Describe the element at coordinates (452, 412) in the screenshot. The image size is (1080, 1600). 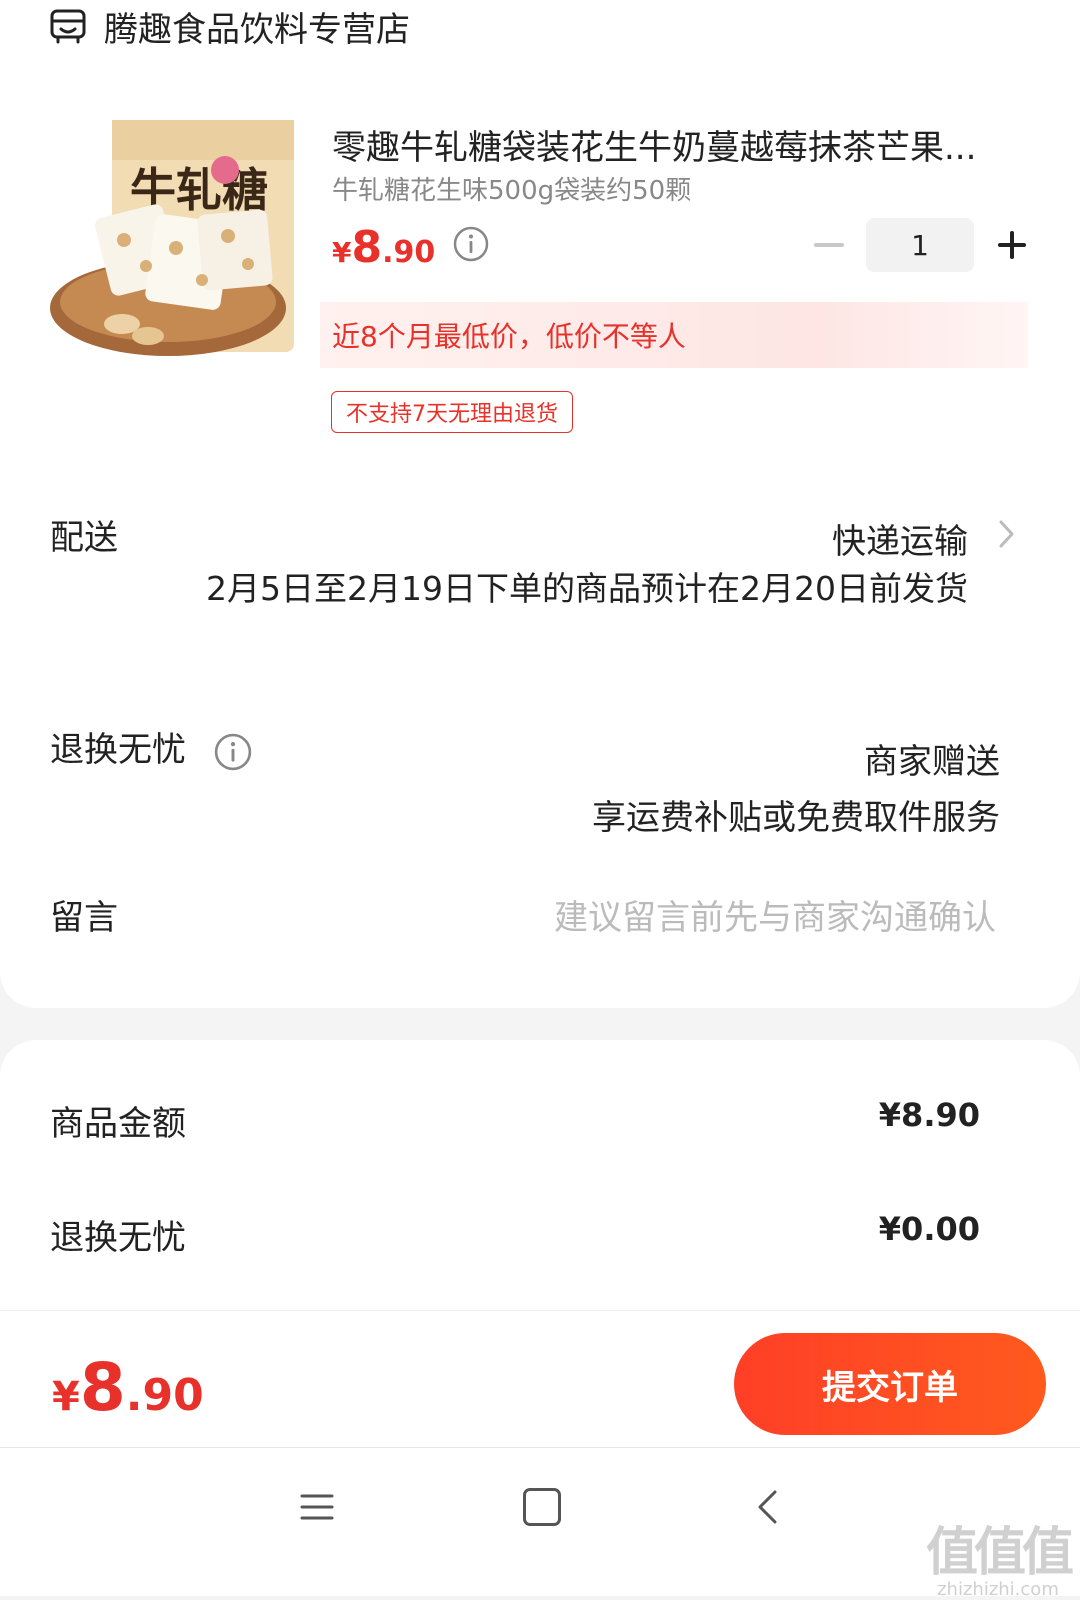
I see `return-policy-badge: 不支持7天无理由退货` at that location.